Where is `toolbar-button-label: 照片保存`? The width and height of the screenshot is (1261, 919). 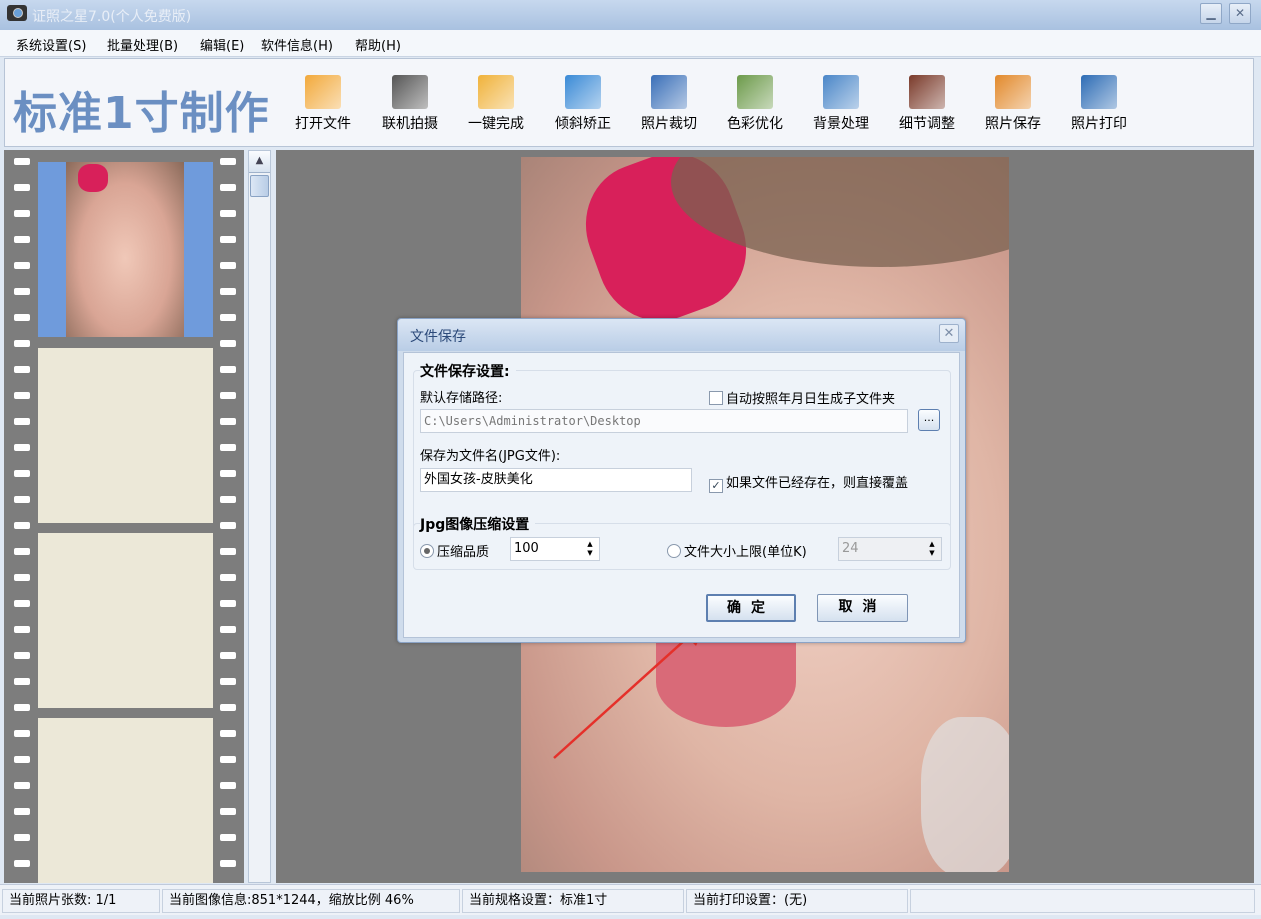
toolbar-button-label: 照片保存 is located at coordinates (1013, 124).